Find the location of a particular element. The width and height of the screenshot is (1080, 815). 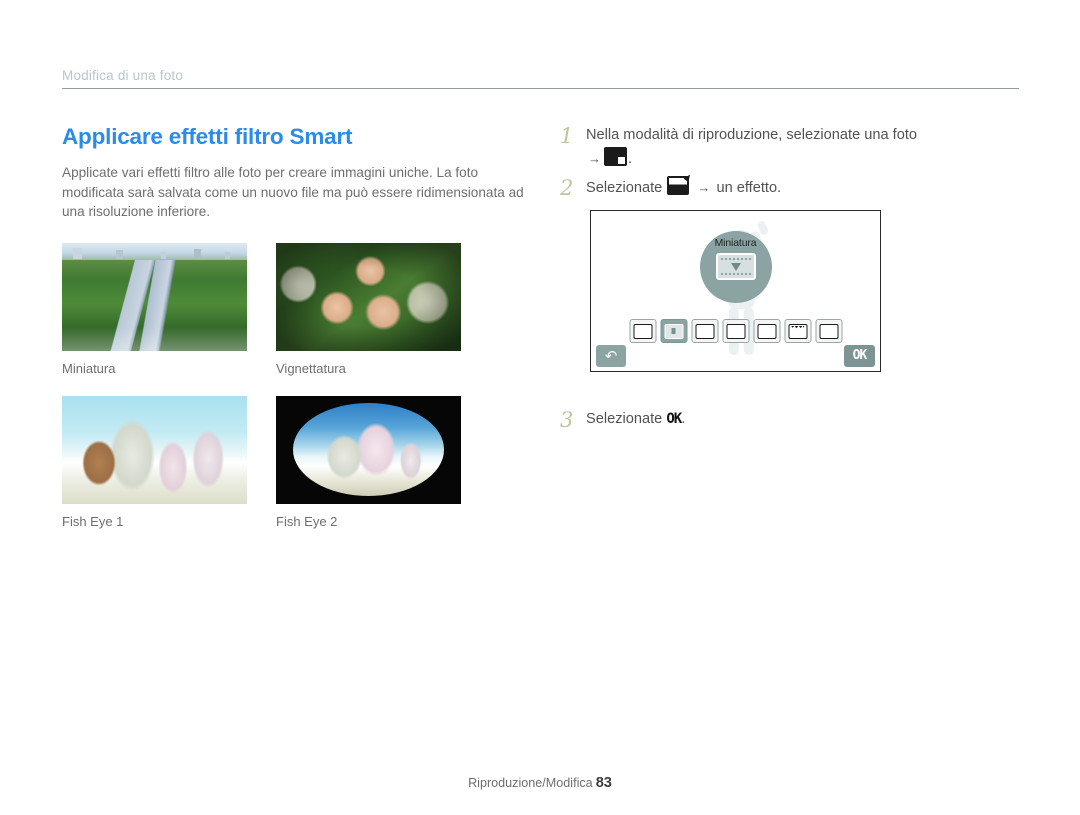

header-divider is located at coordinates (540, 88).